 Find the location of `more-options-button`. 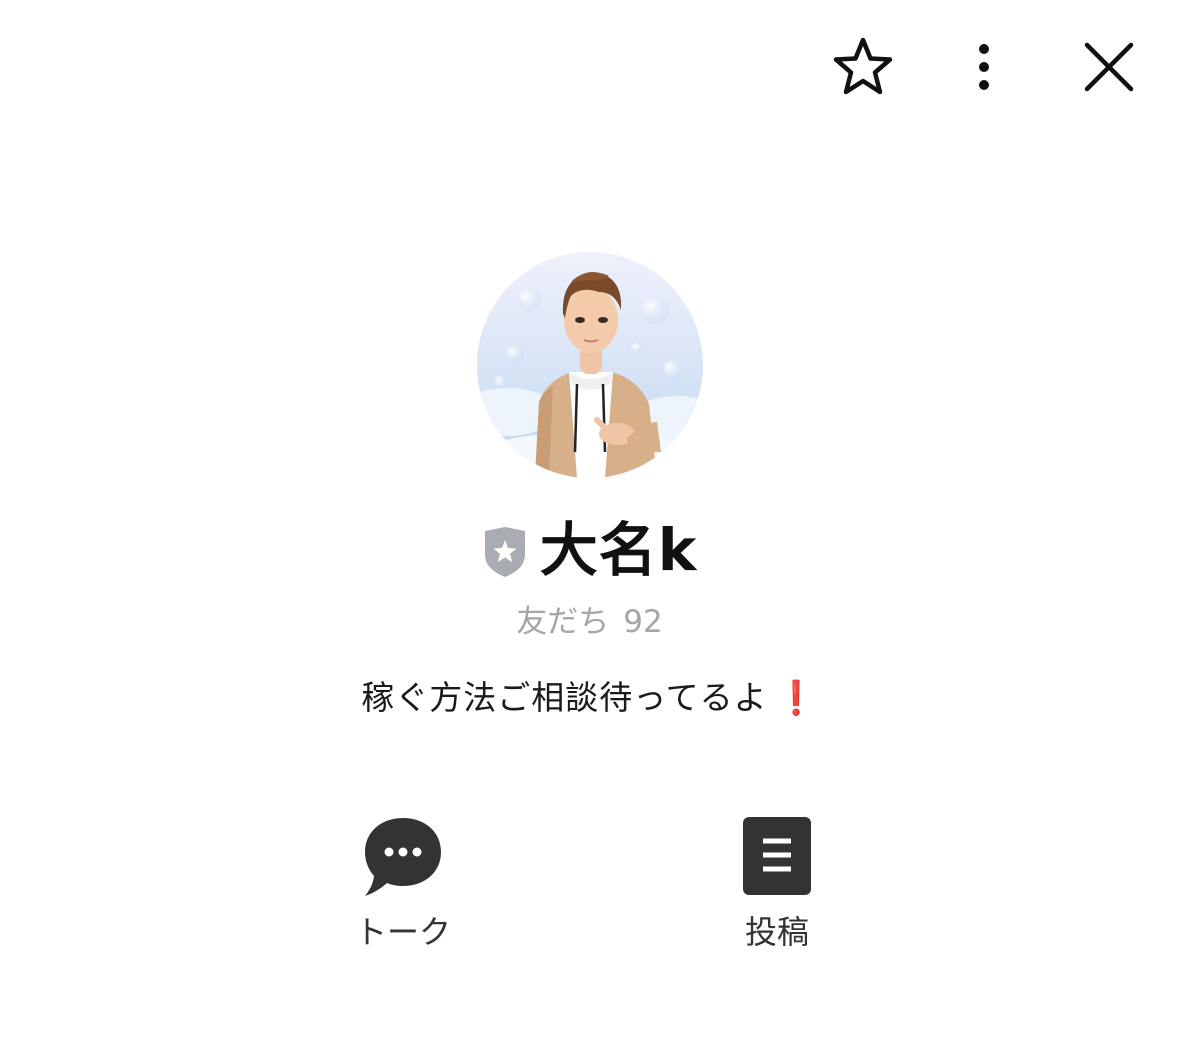

more-options-button is located at coordinates (984, 67).